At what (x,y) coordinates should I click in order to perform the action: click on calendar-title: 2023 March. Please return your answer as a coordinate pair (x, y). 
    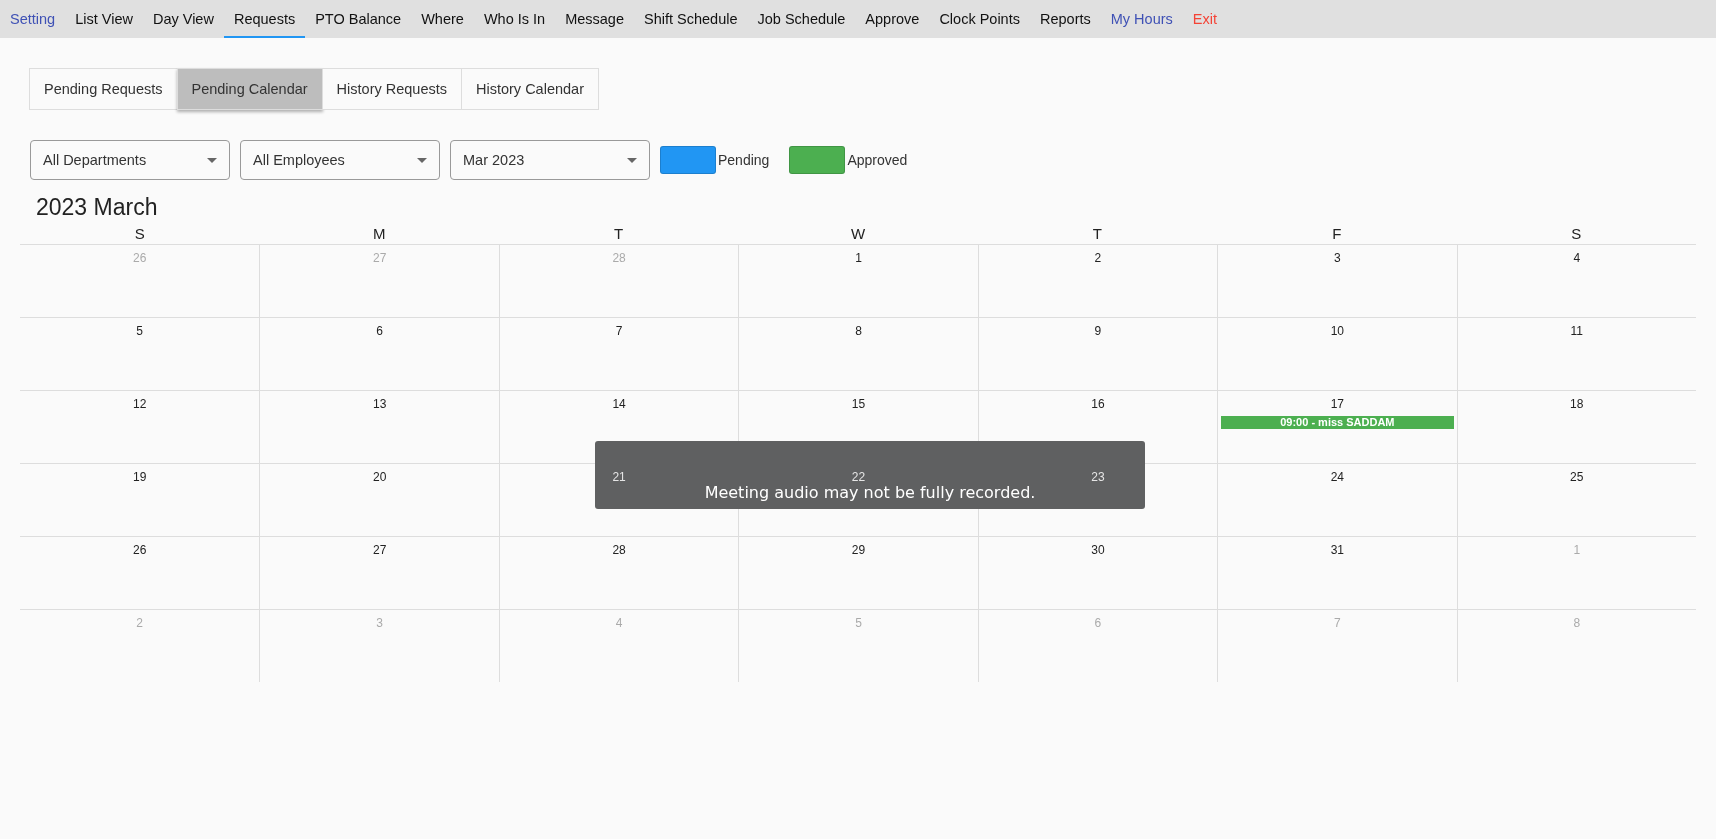
    Looking at the image, I should click on (97, 207).